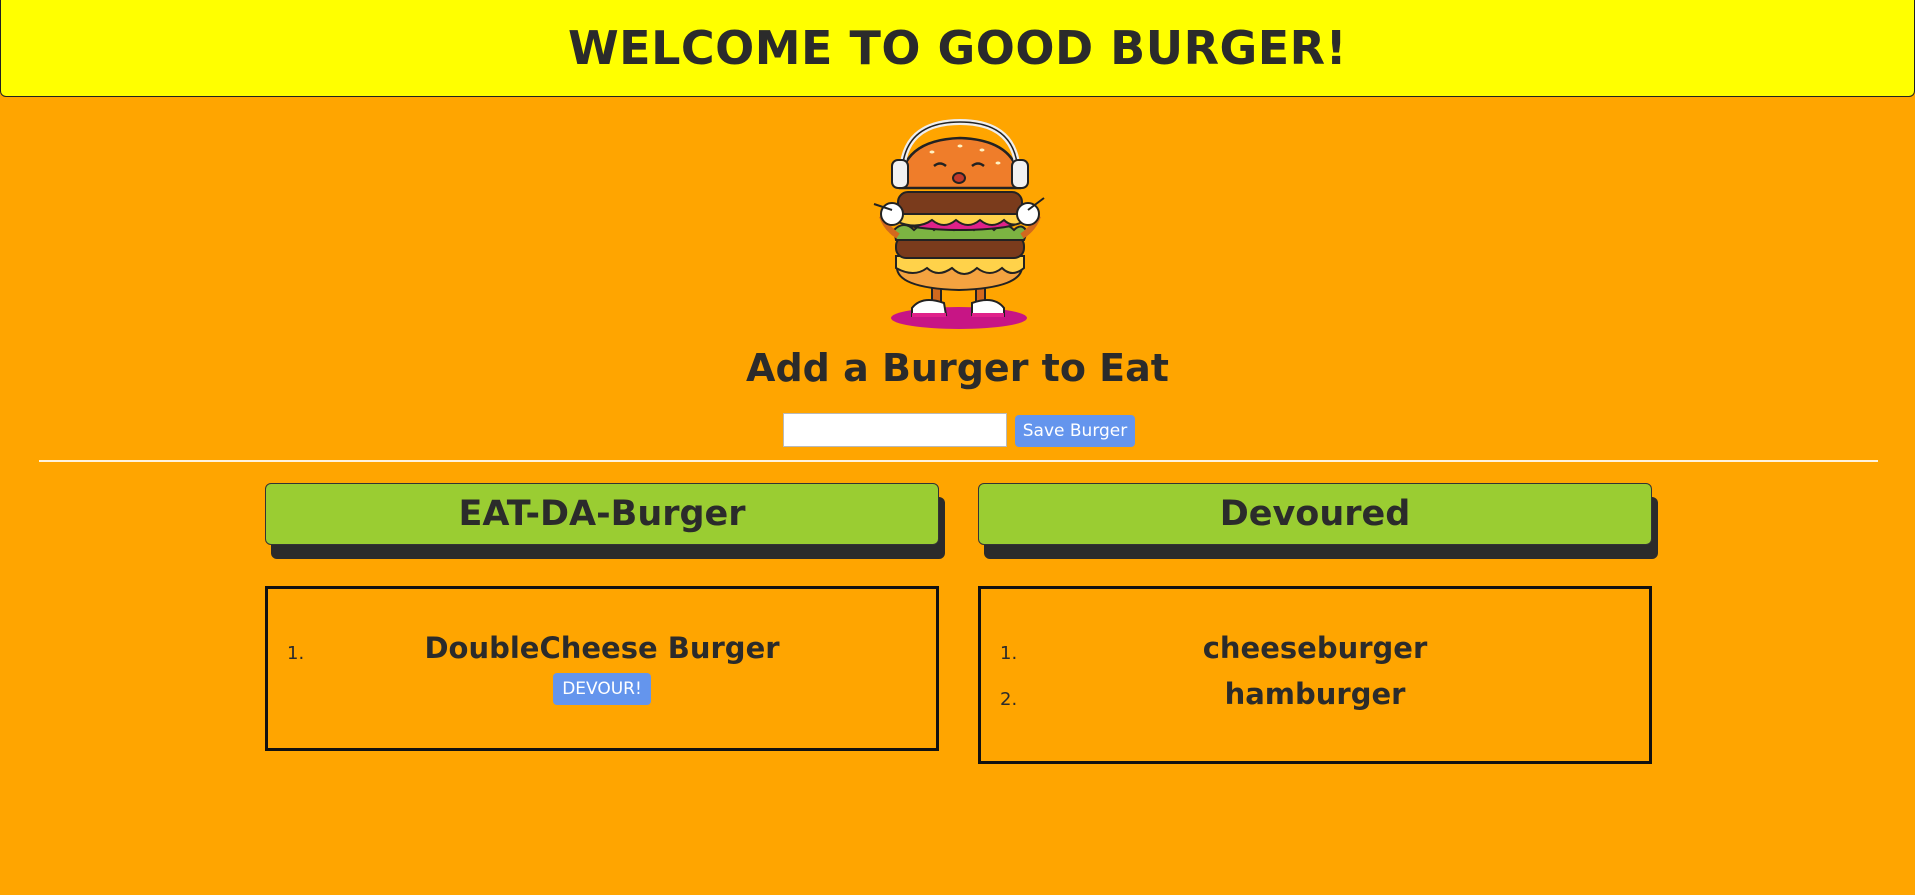  I want to click on eat-list-panel: 1. DoubleCheese Burger DEVOUR!, so click(602, 668).